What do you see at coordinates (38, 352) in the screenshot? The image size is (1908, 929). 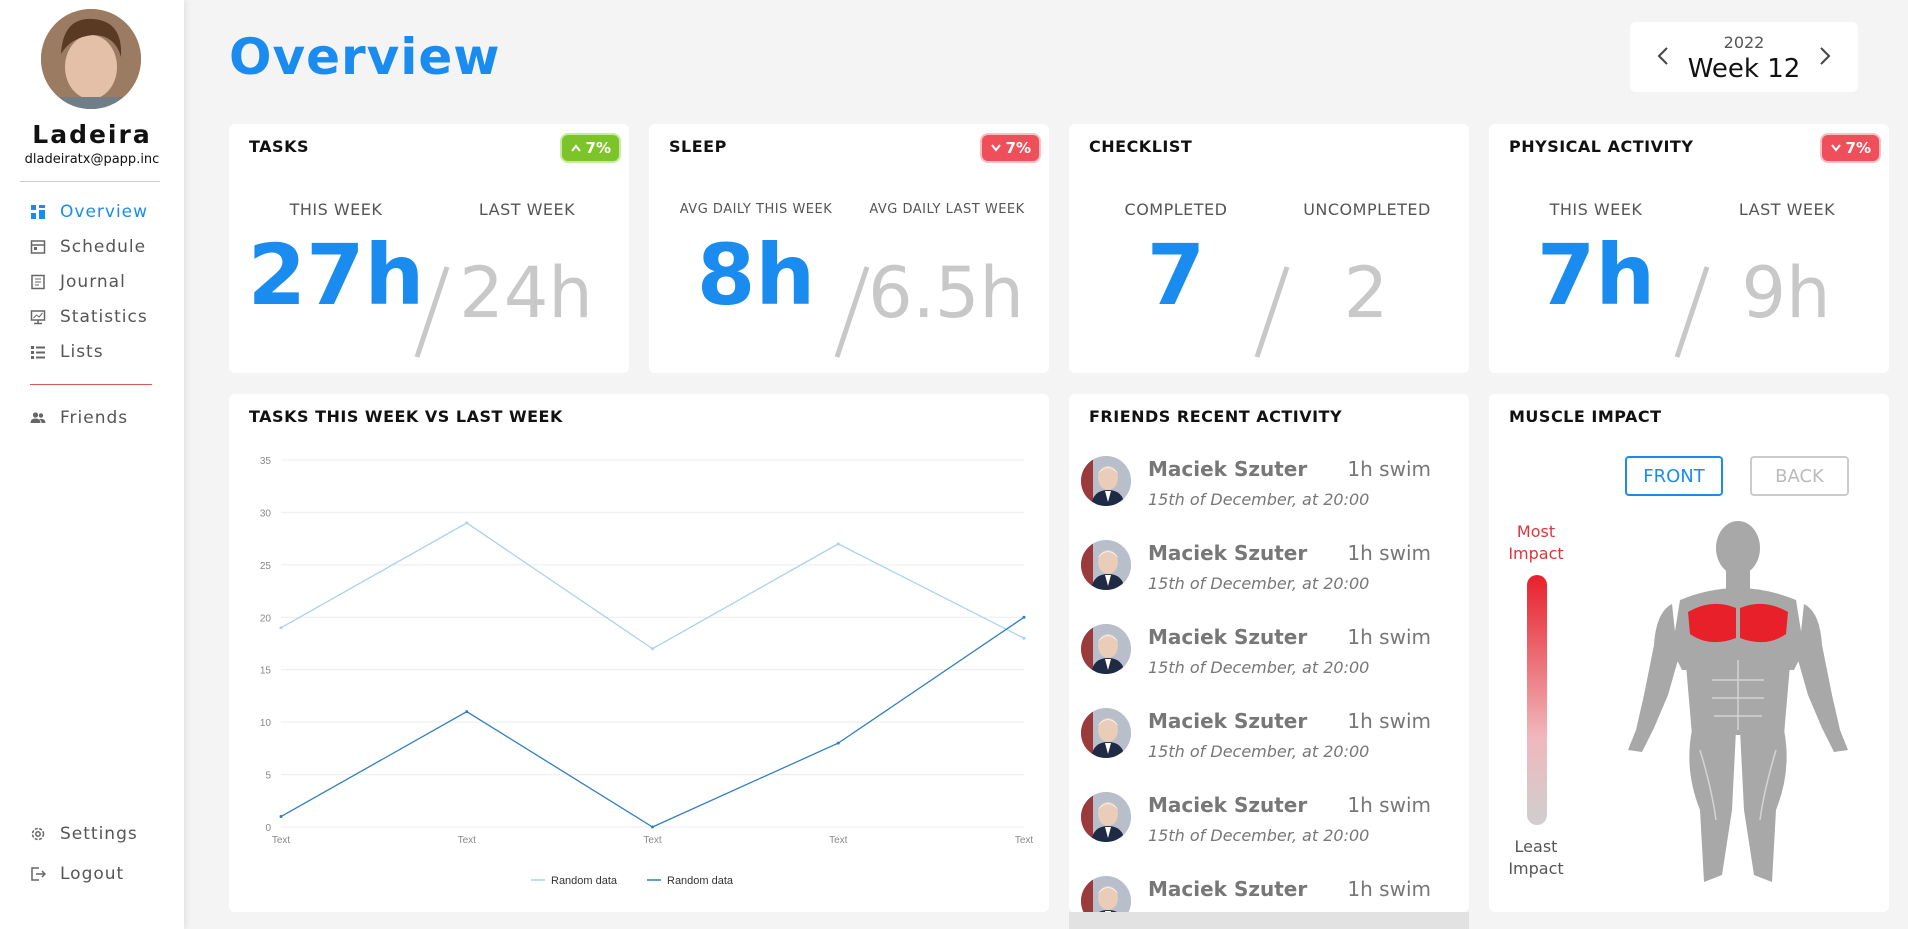 I see `list-icon` at bounding box center [38, 352].